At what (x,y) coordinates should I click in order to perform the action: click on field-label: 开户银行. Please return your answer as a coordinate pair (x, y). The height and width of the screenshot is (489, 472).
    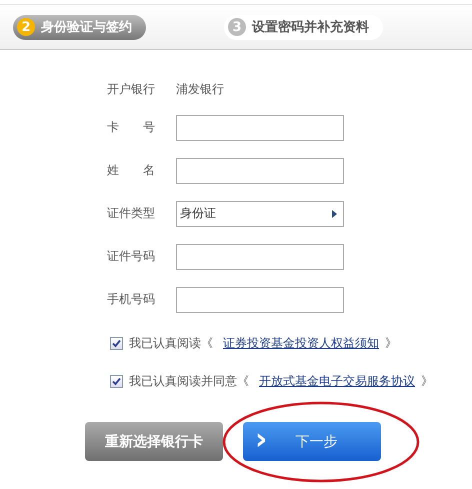
    Looking at the image, I should click on (131, 89).